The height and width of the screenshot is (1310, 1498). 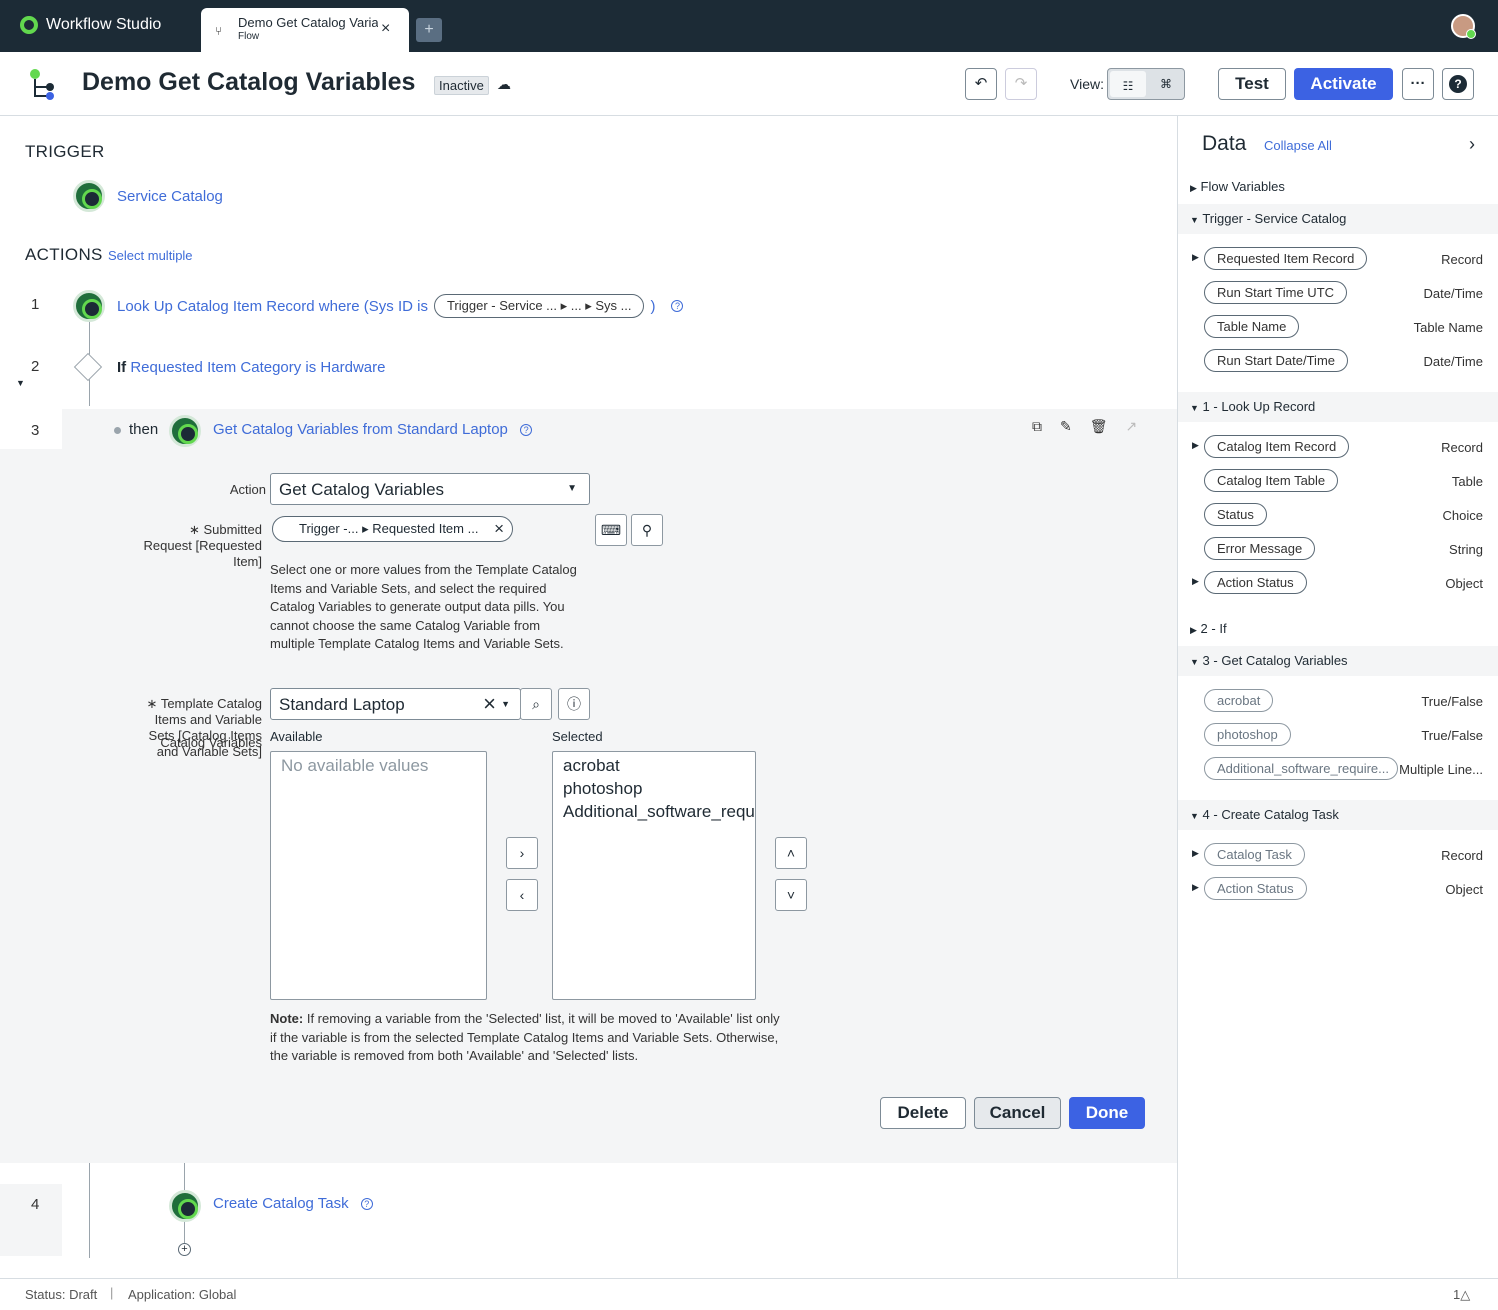 I want to click on annotate-icon: ✎, so click(x=1066, y=426).